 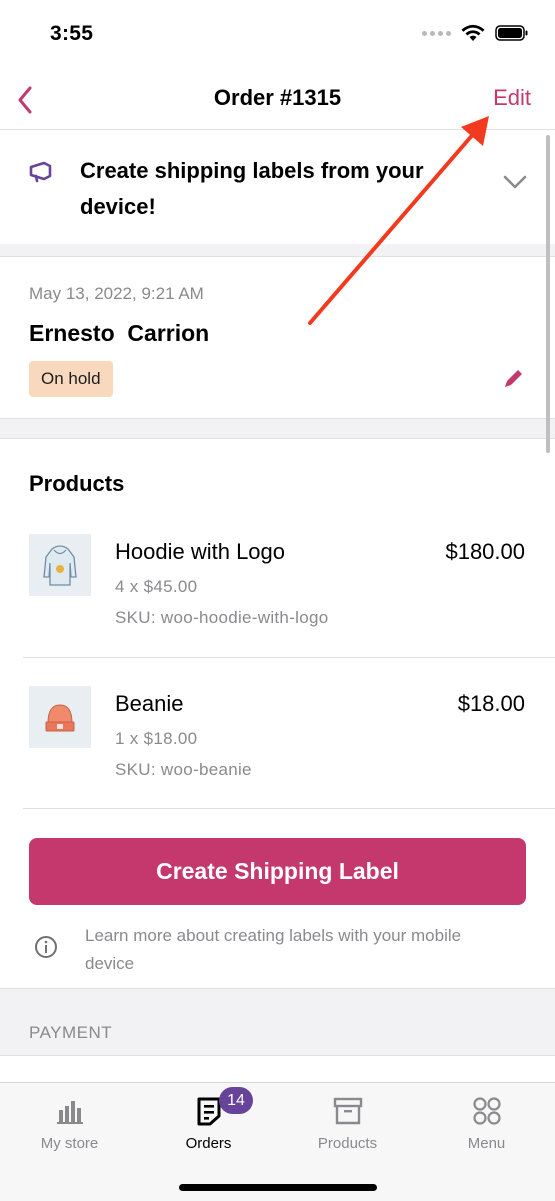 What do you see at coordinates (72, 33) in the screenshot?
I see `status-time: 3:55` at bounding box center [72, 33].